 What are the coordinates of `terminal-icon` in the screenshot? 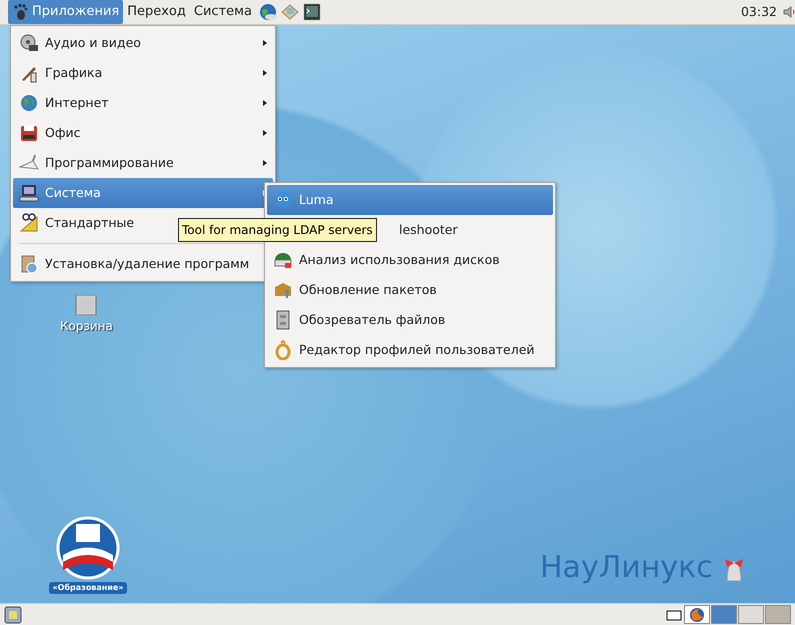 It's located at (312, 12).